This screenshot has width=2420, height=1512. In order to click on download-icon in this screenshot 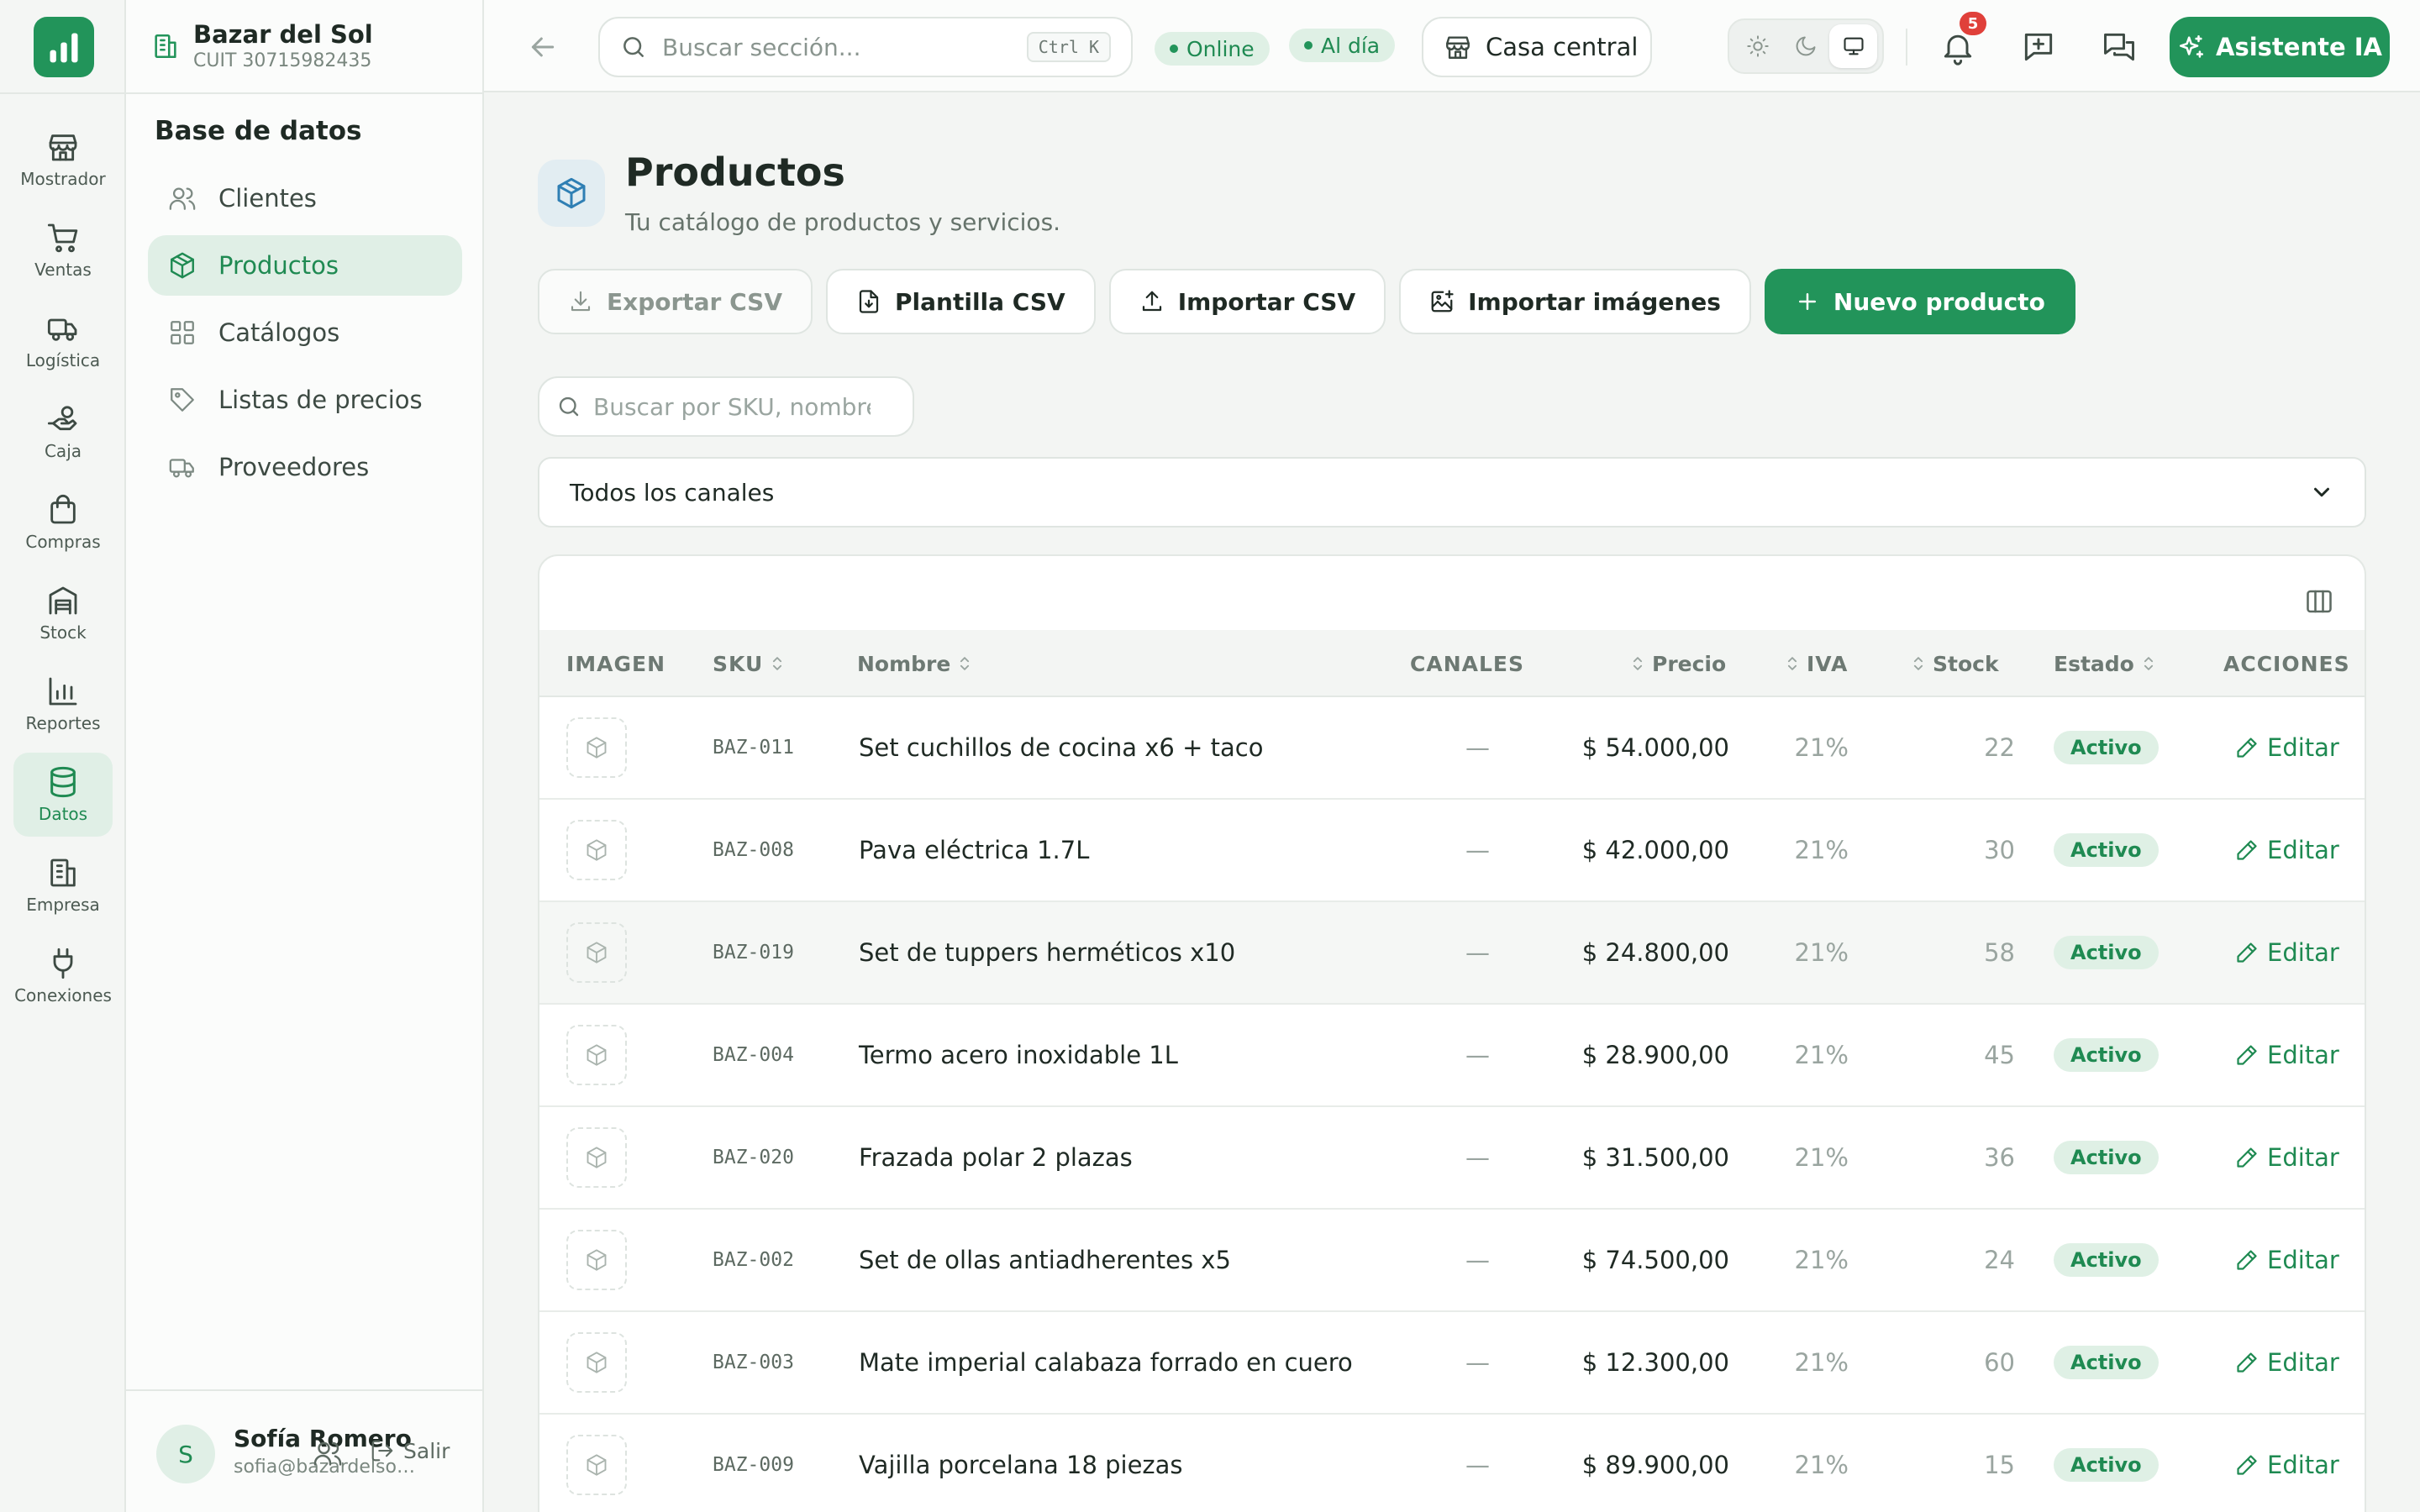, I will do `click(581, 301)`.